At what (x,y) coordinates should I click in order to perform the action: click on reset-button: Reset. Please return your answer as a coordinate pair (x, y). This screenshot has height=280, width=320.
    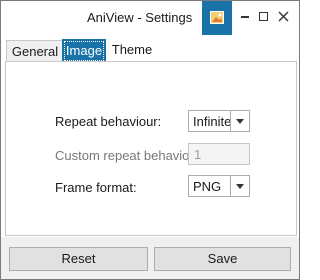
    Looking at the image, I should click on (78, 259).